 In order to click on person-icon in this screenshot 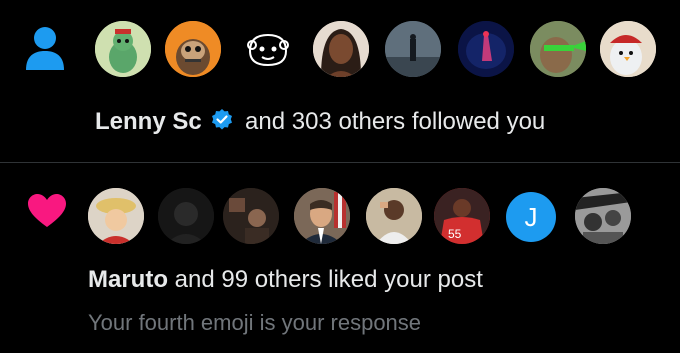, I will do `click(45, 51)`.